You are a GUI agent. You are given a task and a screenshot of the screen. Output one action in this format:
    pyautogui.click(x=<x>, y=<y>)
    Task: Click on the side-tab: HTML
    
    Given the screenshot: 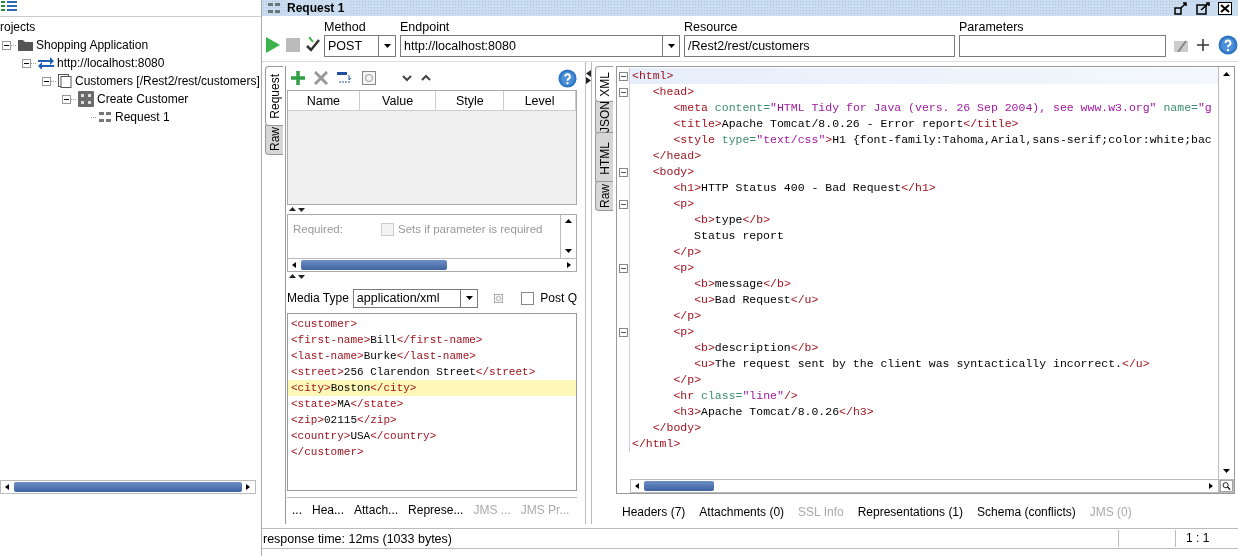 What is the action you would take?
    pyautogui.click(x=604, y=158)
    